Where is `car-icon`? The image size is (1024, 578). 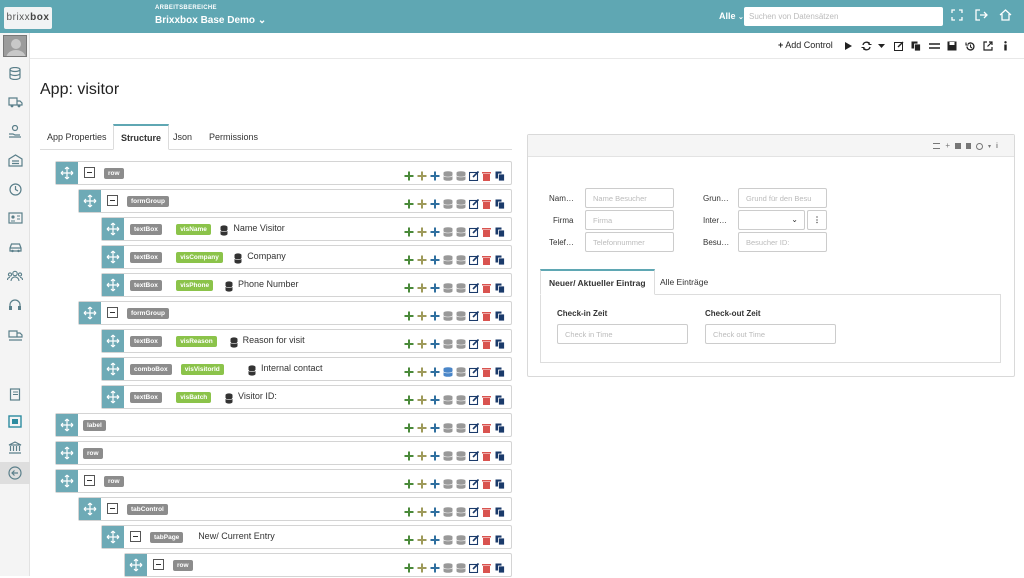 car-icon is located at coordinates (15, 247).